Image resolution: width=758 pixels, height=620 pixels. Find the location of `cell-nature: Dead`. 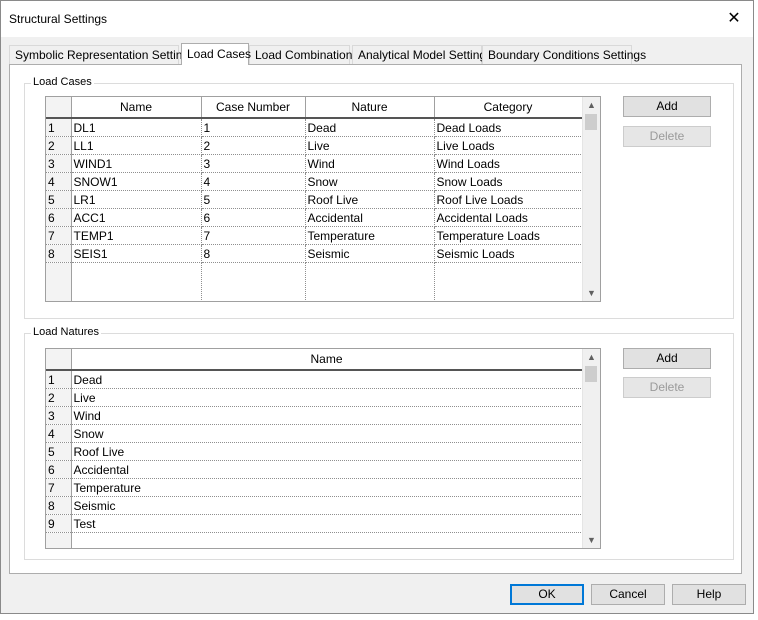

cell-nature: Dead is located at coordinates (370, 127).